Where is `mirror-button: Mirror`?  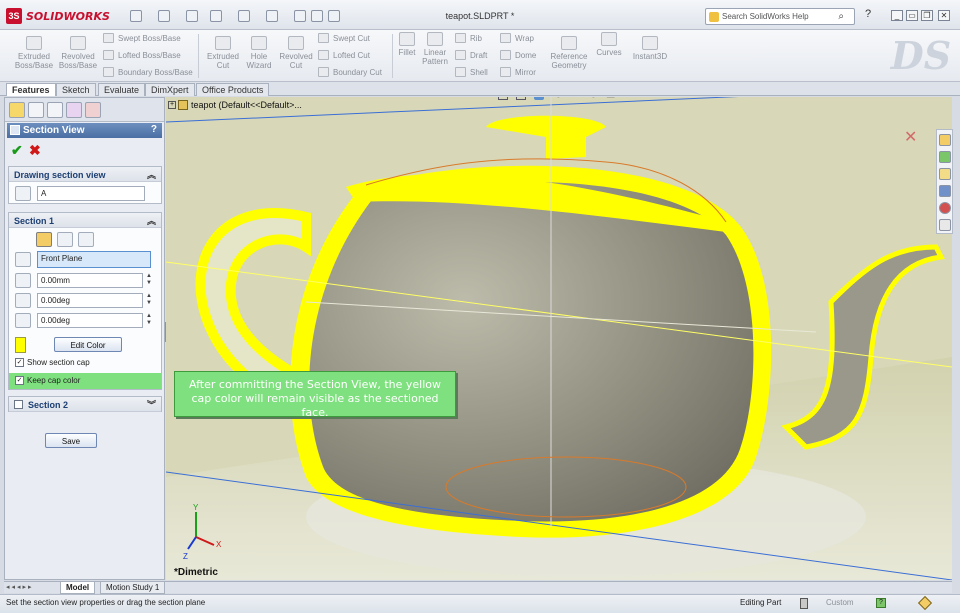 mirror-button: Mirror is located at coordinates (518, 72).